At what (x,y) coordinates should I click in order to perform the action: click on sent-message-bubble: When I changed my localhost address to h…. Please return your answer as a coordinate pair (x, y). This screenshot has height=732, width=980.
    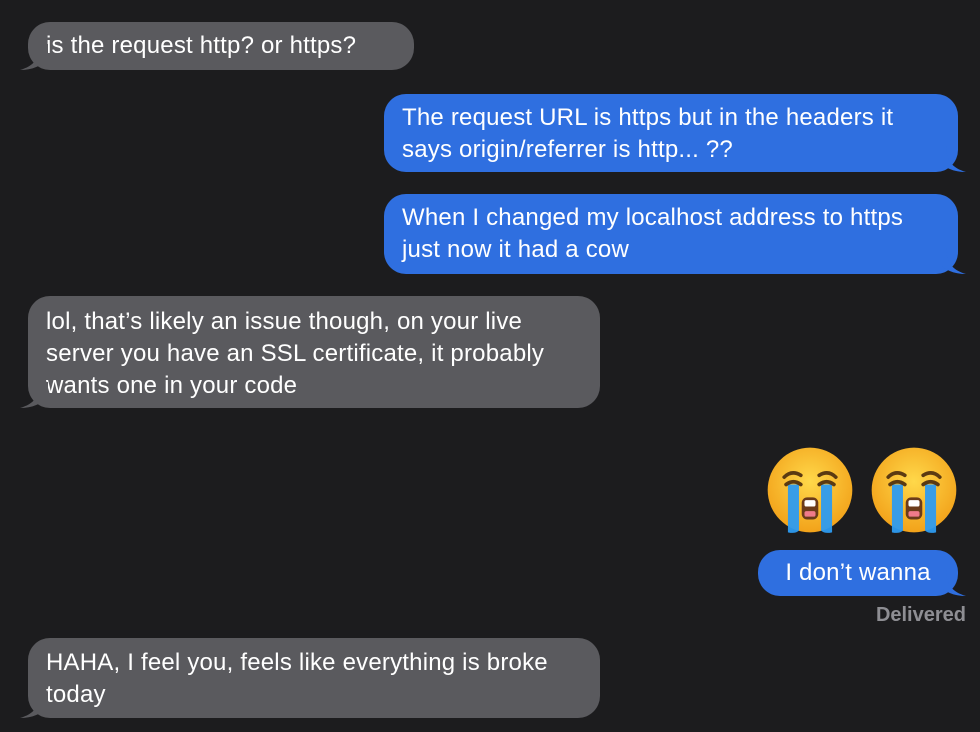
    Looking at the image, I should click on (675, 234).